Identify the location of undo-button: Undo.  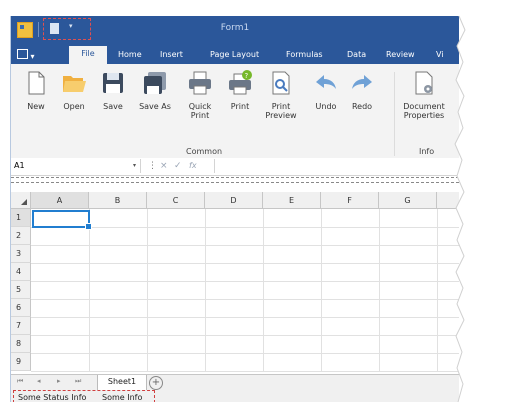
(326, 90).